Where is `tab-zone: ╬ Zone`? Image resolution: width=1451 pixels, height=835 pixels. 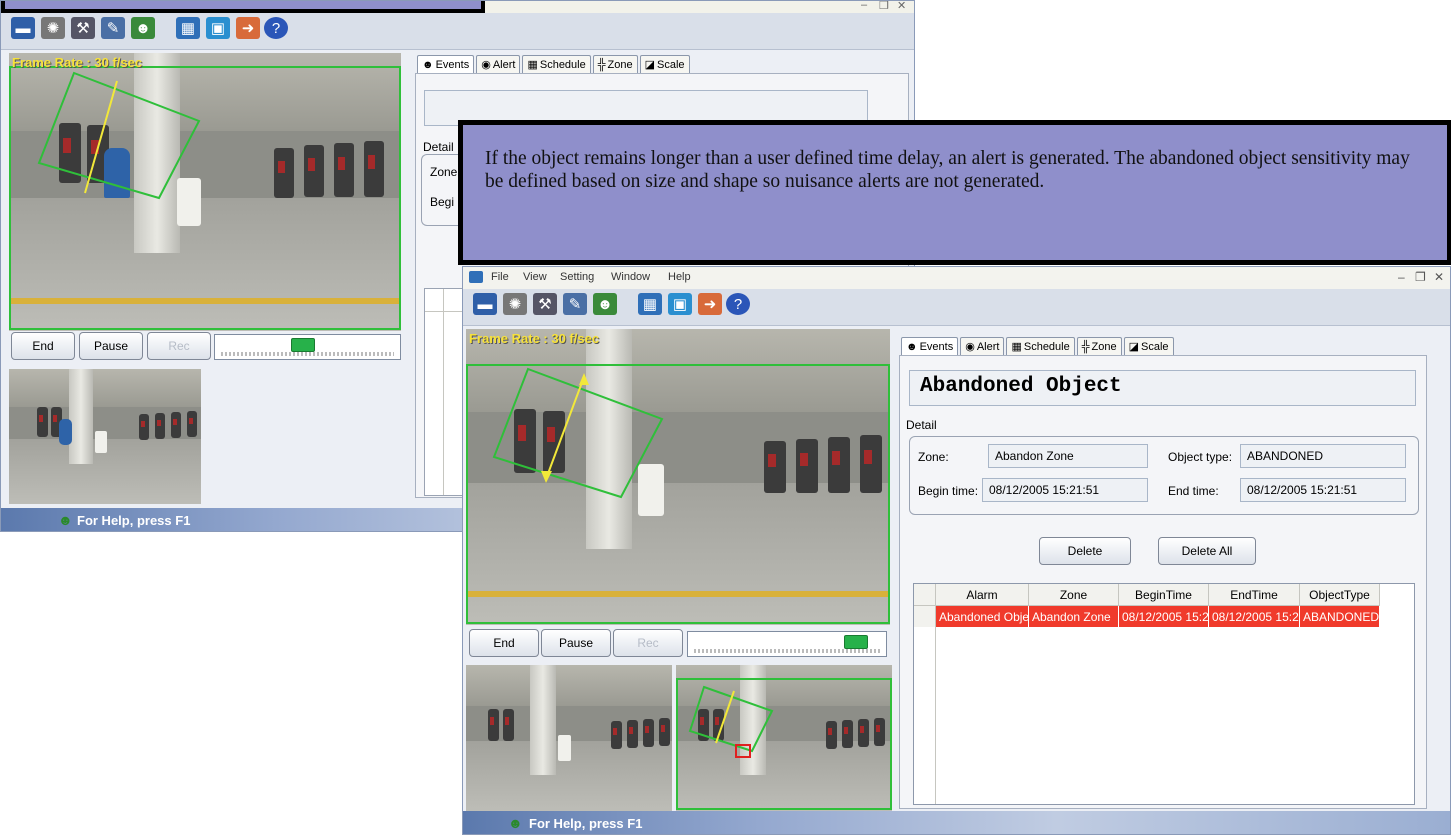 tab-zone: ╬ Zone is located at coordinates (1099, 346).